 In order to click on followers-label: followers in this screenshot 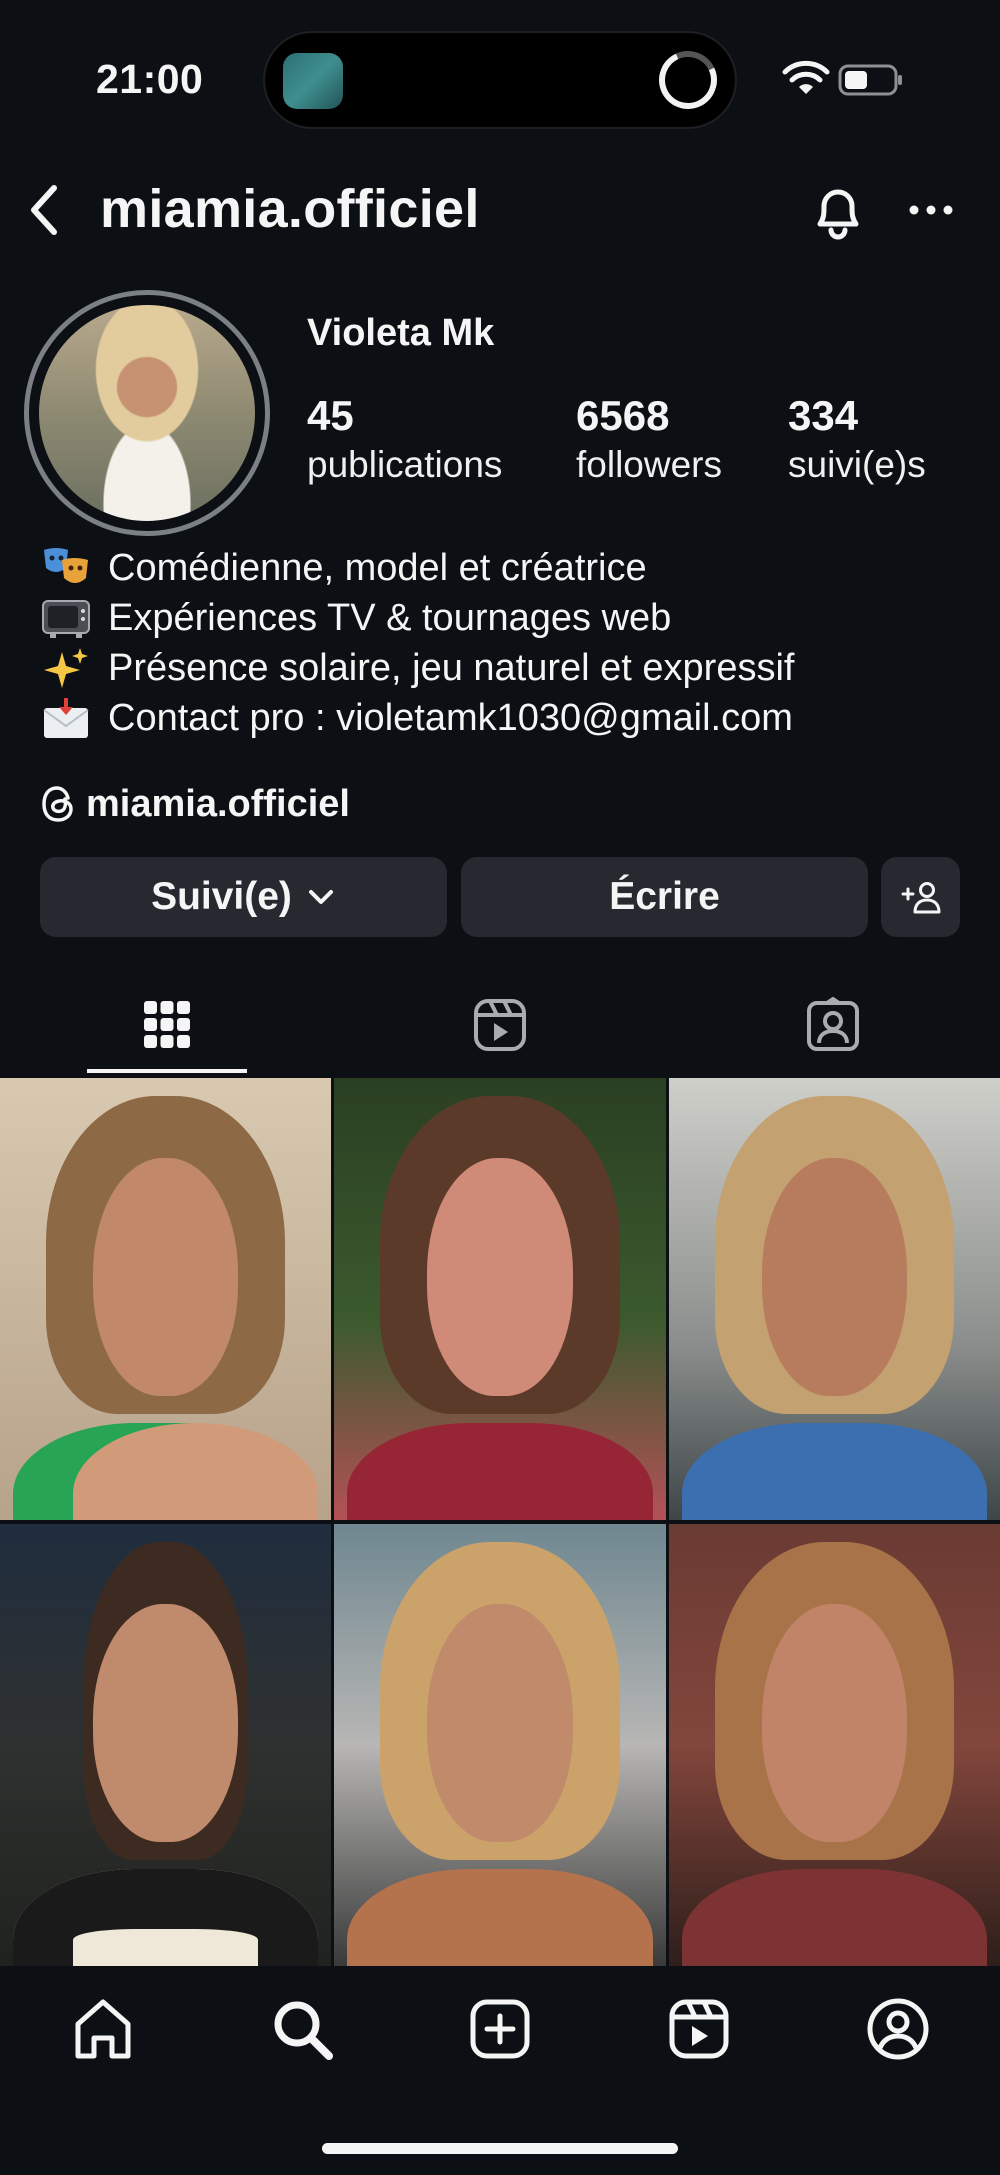, I will do `click(649, 464)`.